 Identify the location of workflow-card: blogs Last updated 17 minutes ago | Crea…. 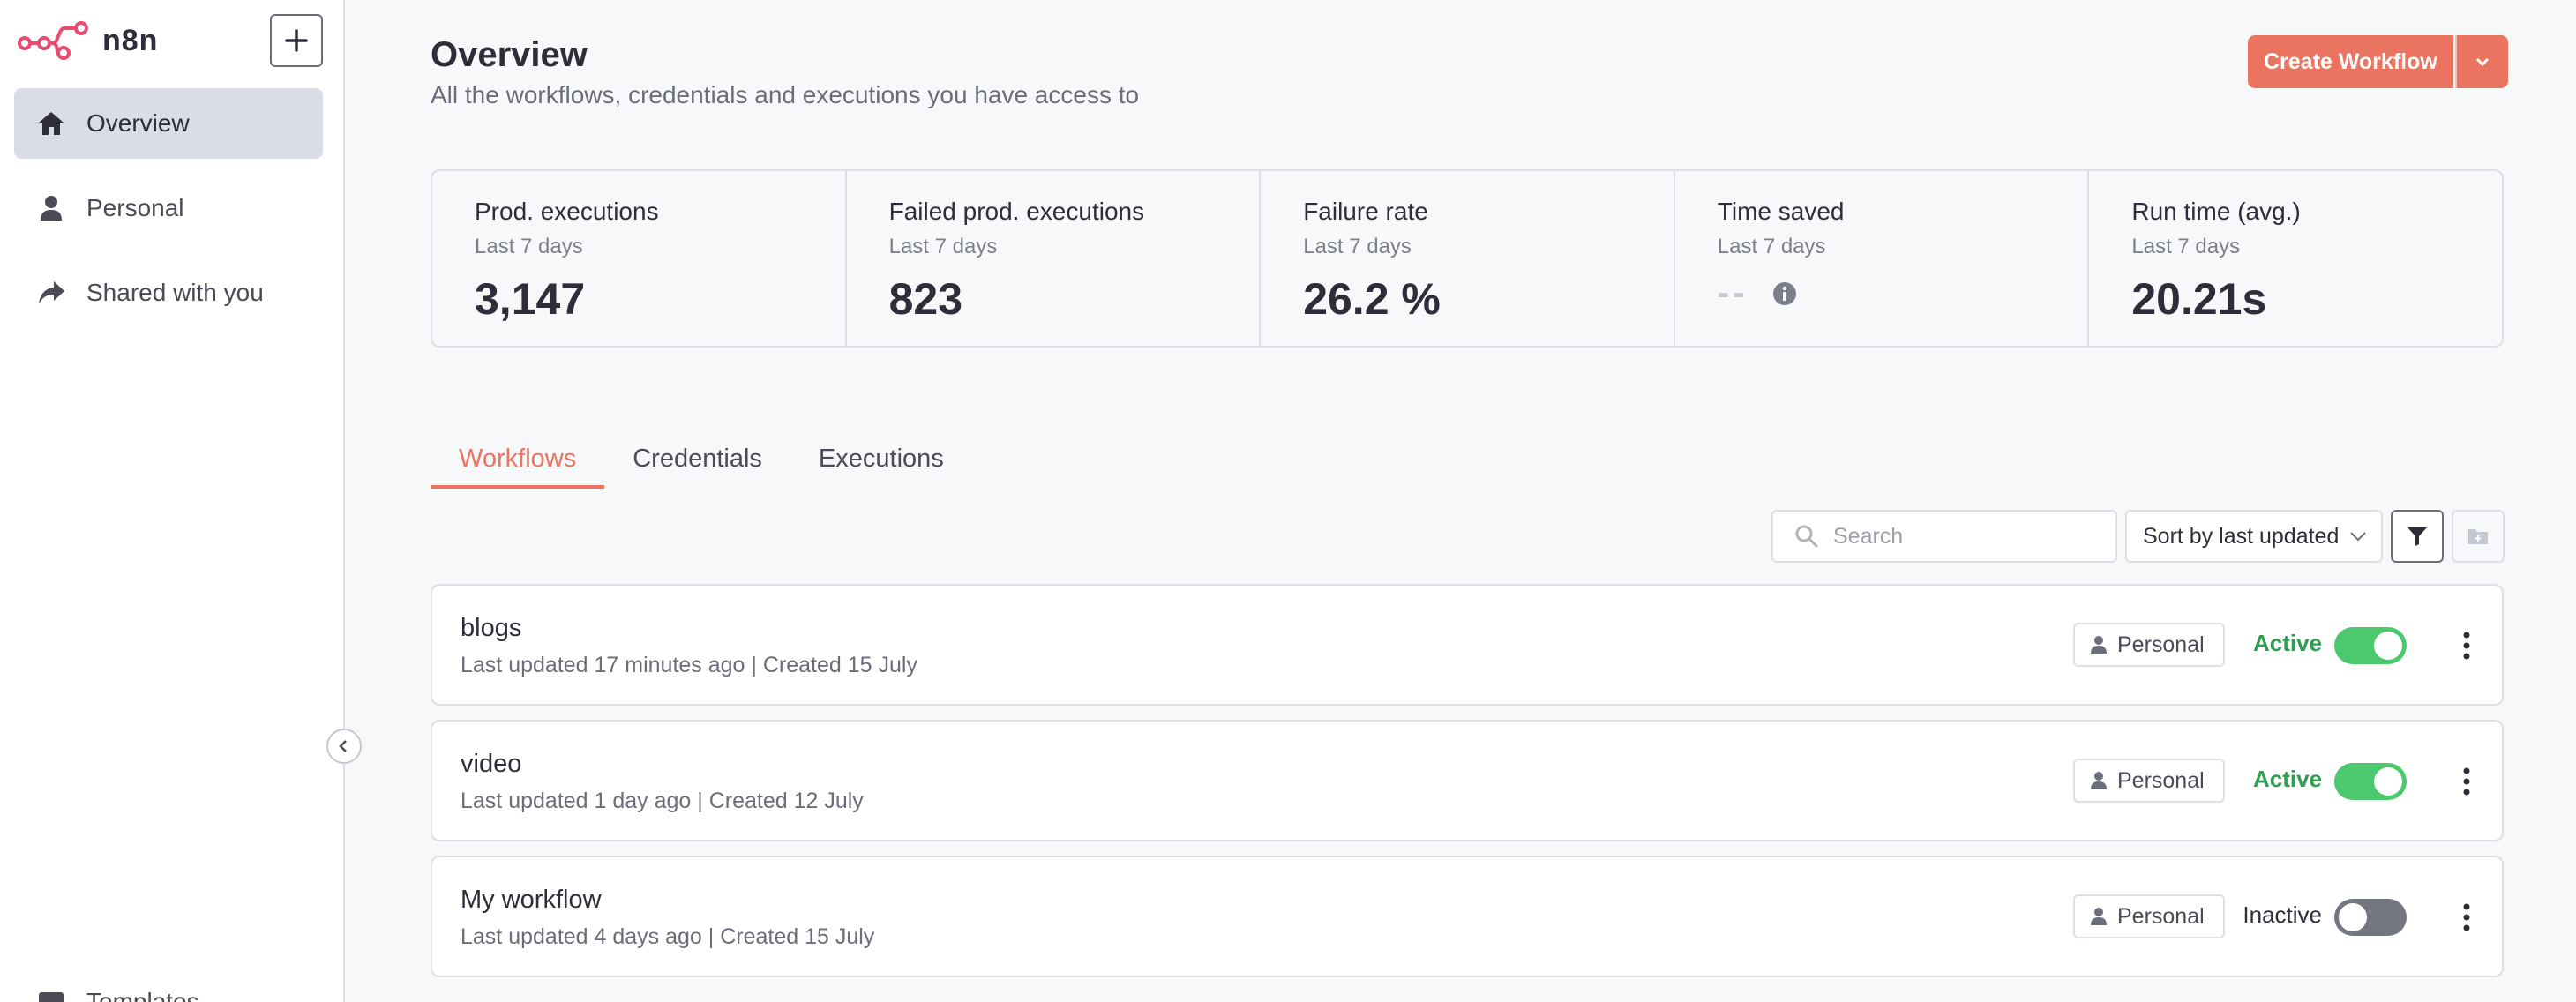
(1467, 645).